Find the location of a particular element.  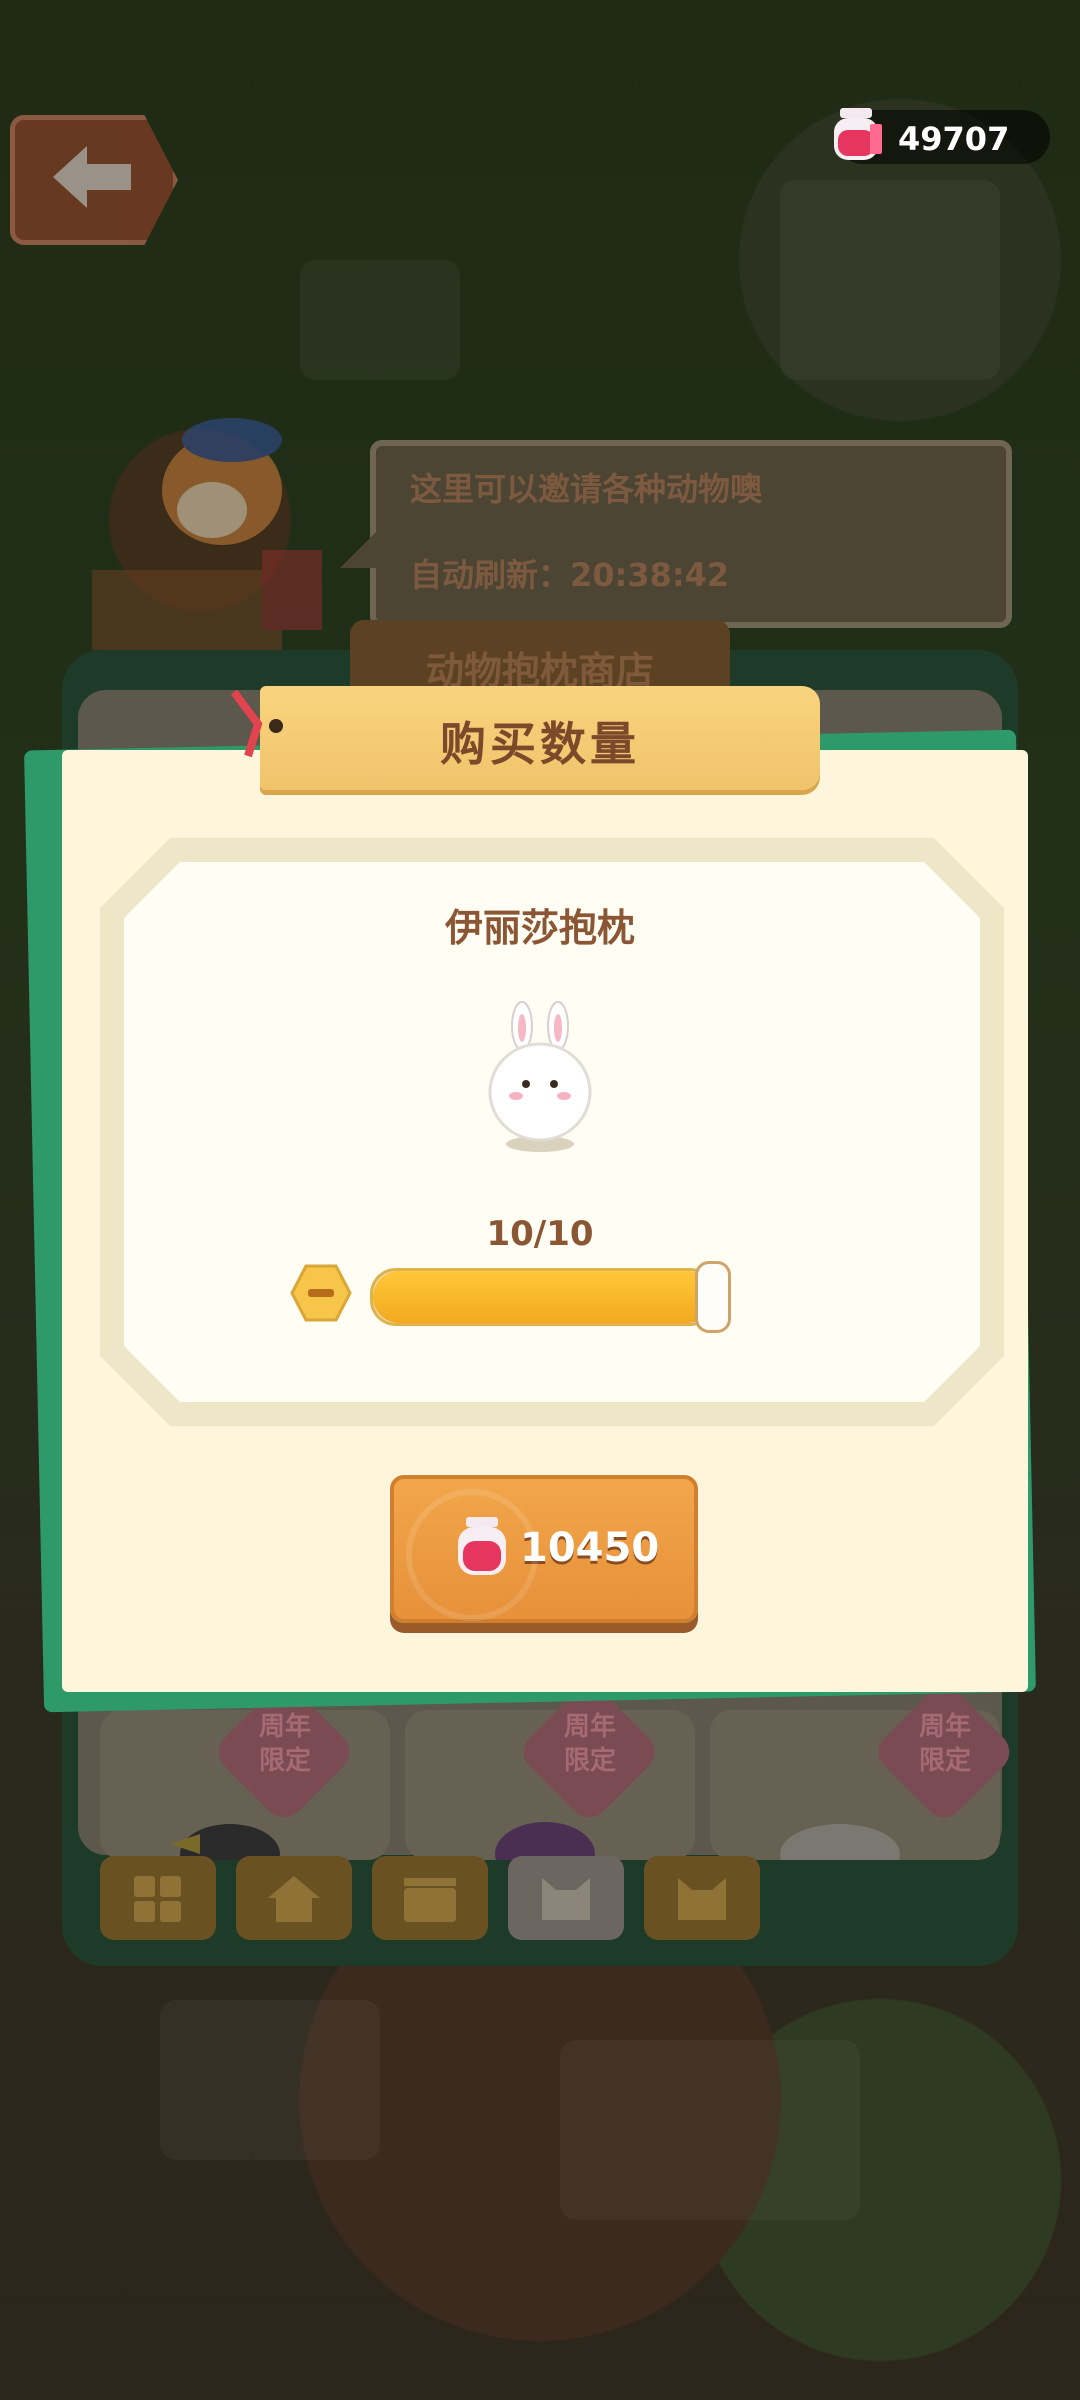

sheep-pillow-icon is located at coordinates (545, 1841).